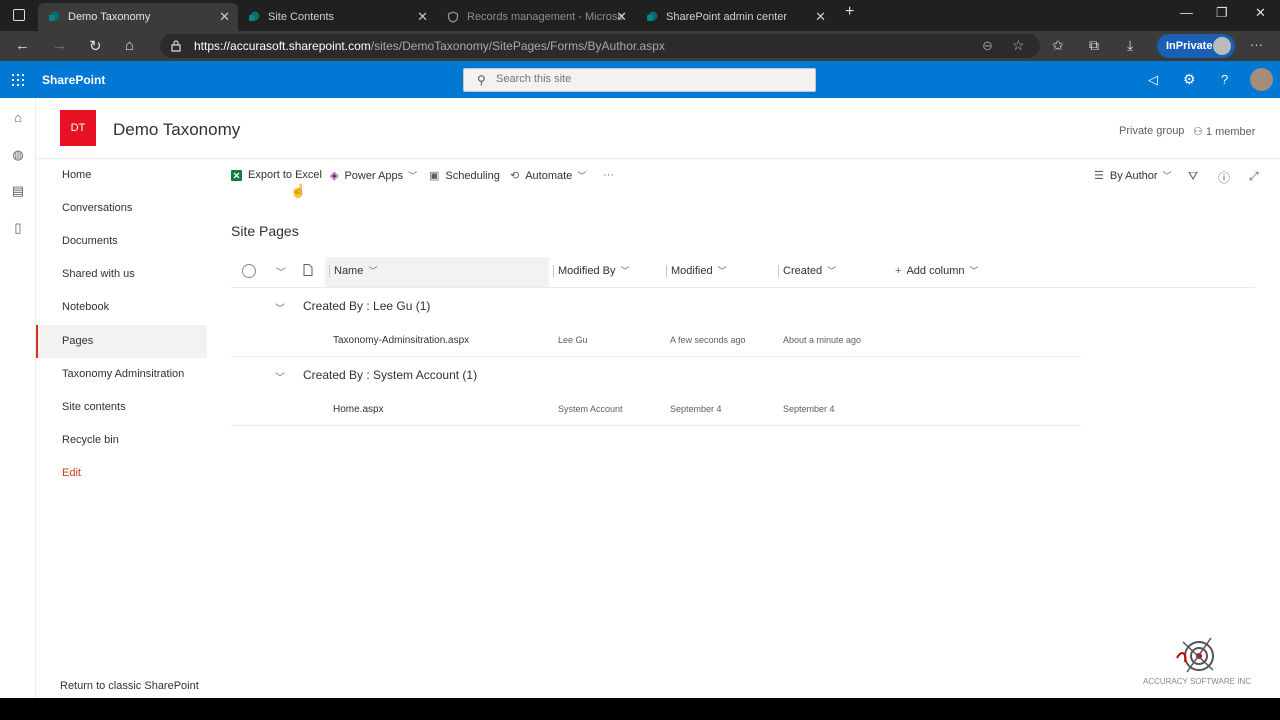 The height and width of the screenshot is (720, 1280). Describe the element at coordinates (1153, 80) in the screenshot. I see `megaphone-icon: ◁` at that location.